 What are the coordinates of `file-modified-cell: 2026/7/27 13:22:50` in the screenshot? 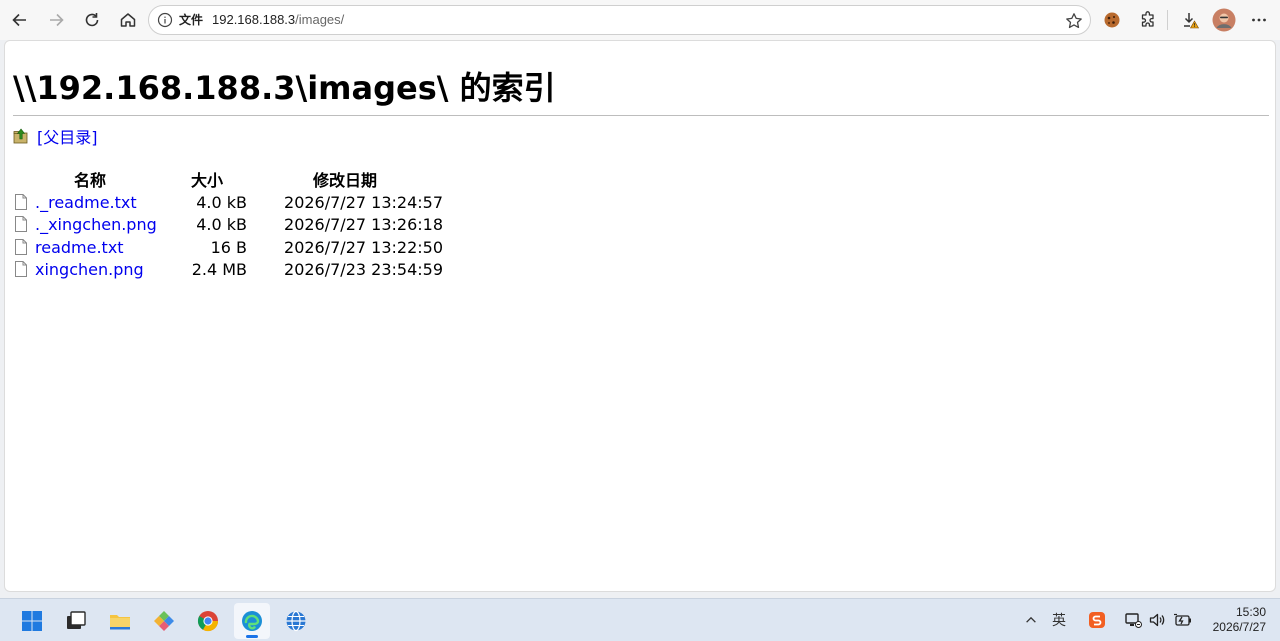 It's located at (363, 247).